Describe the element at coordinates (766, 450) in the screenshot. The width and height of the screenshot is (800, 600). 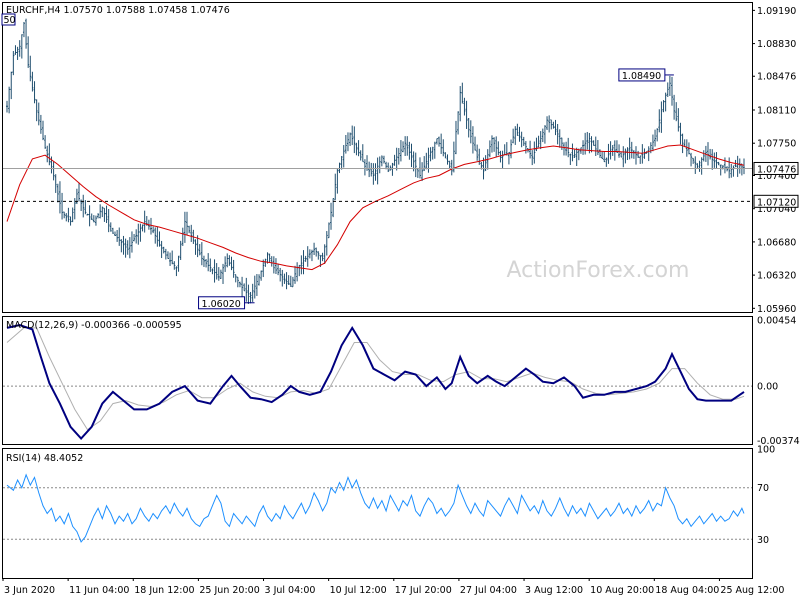
I see `rsi-tick-label: 100` at that location.